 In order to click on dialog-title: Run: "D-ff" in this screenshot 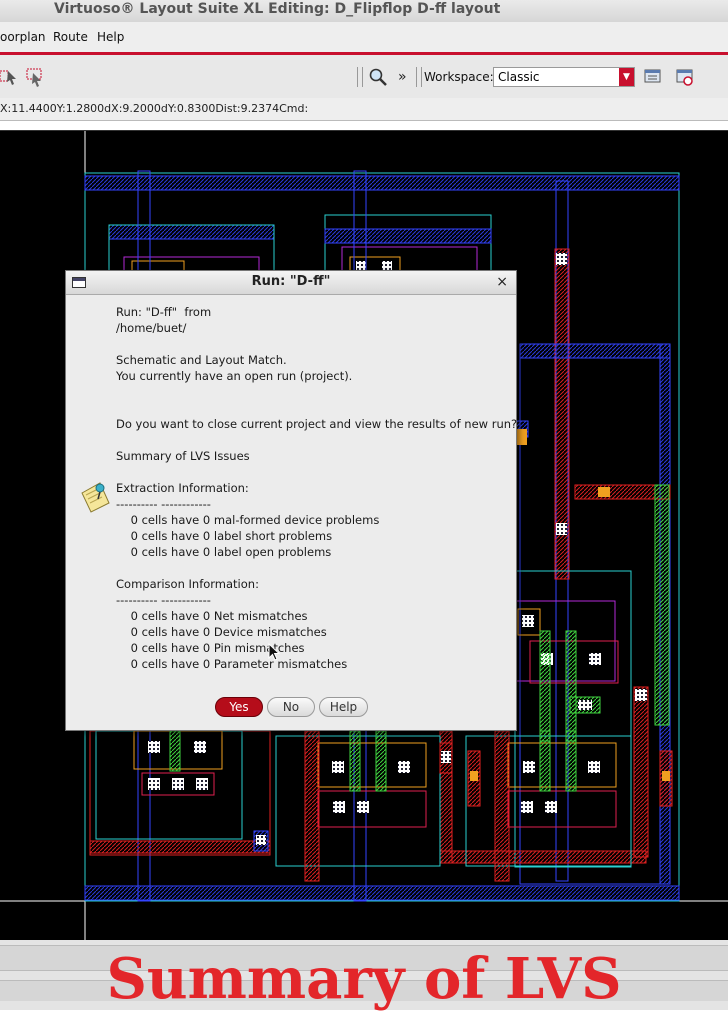, I will do `click(291, 281)`.